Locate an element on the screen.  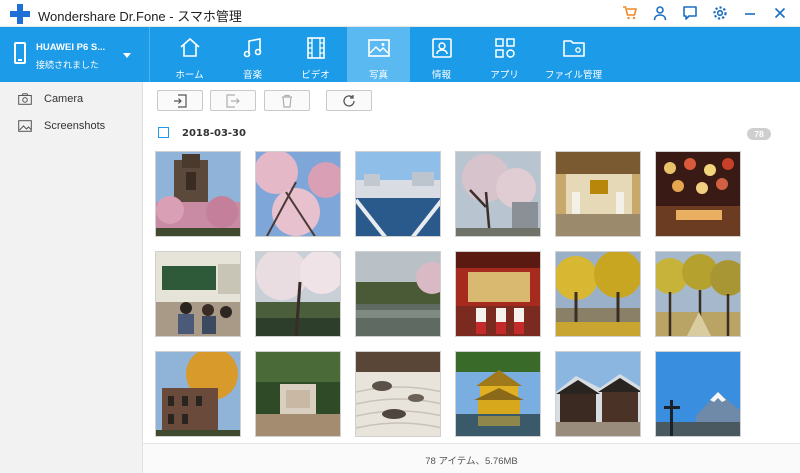
sidebar-item-screenshots: Screenshots is located at coordinates (61, 126).